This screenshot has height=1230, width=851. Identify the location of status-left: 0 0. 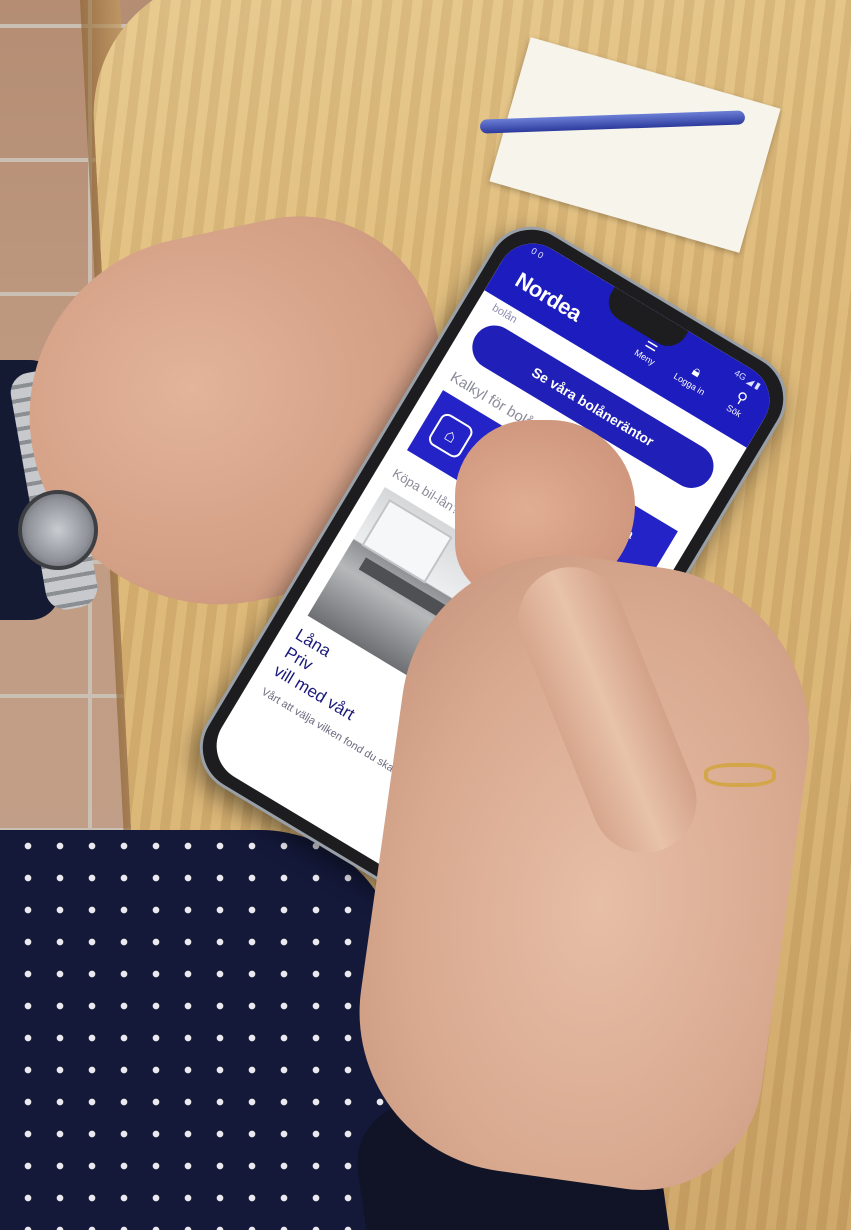
(537, 253).